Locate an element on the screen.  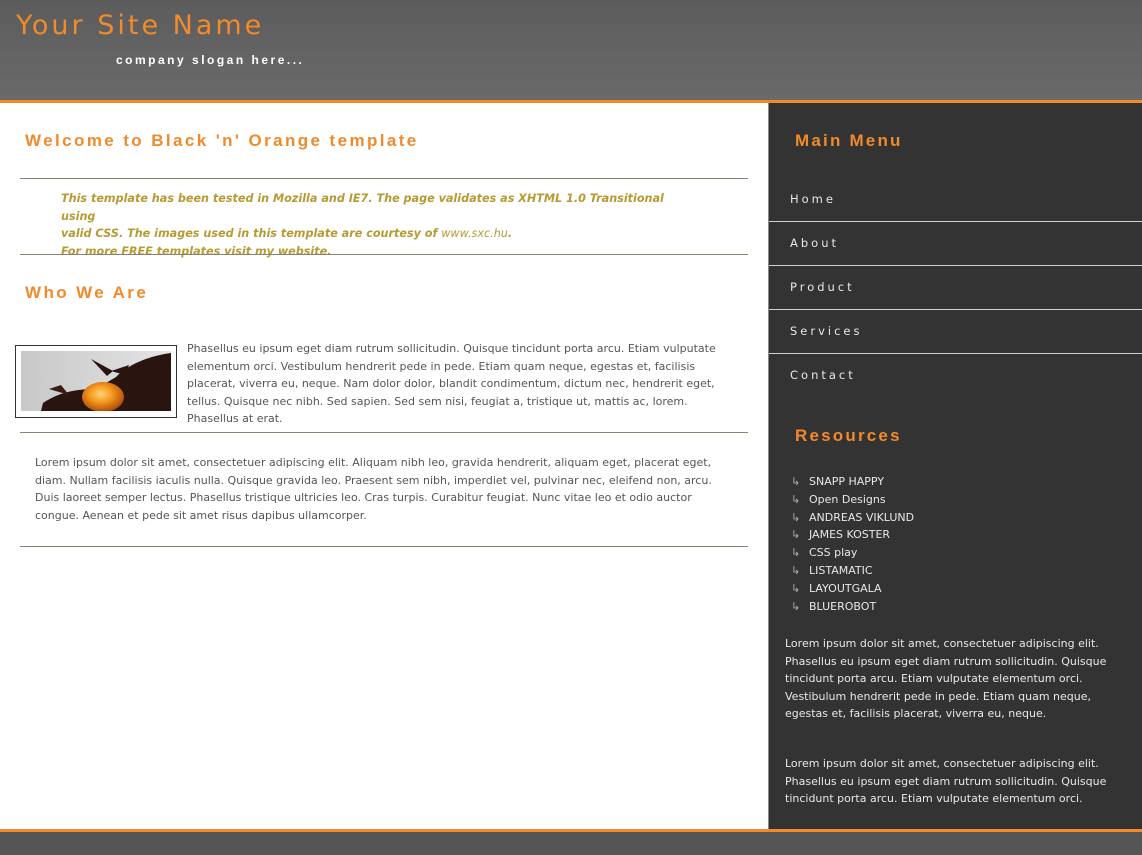
resource-link: Open Designs is located at coordinates (847, 499).